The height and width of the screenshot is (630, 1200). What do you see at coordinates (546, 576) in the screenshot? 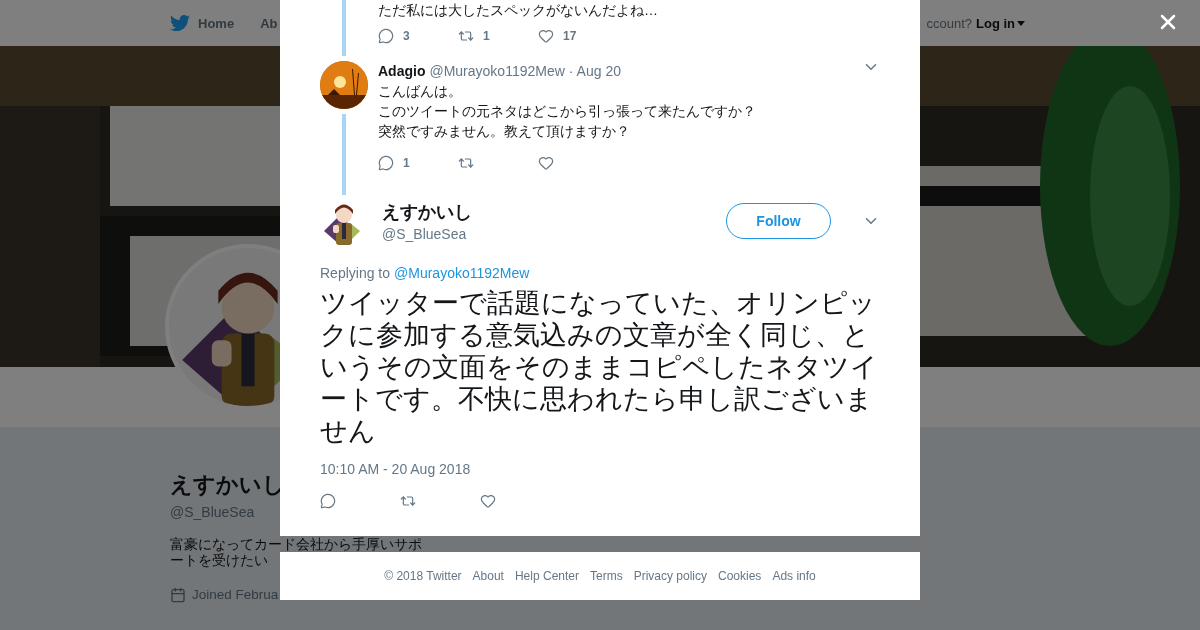
I see `footer-link: Help Center` at bounding box center [546, 576].